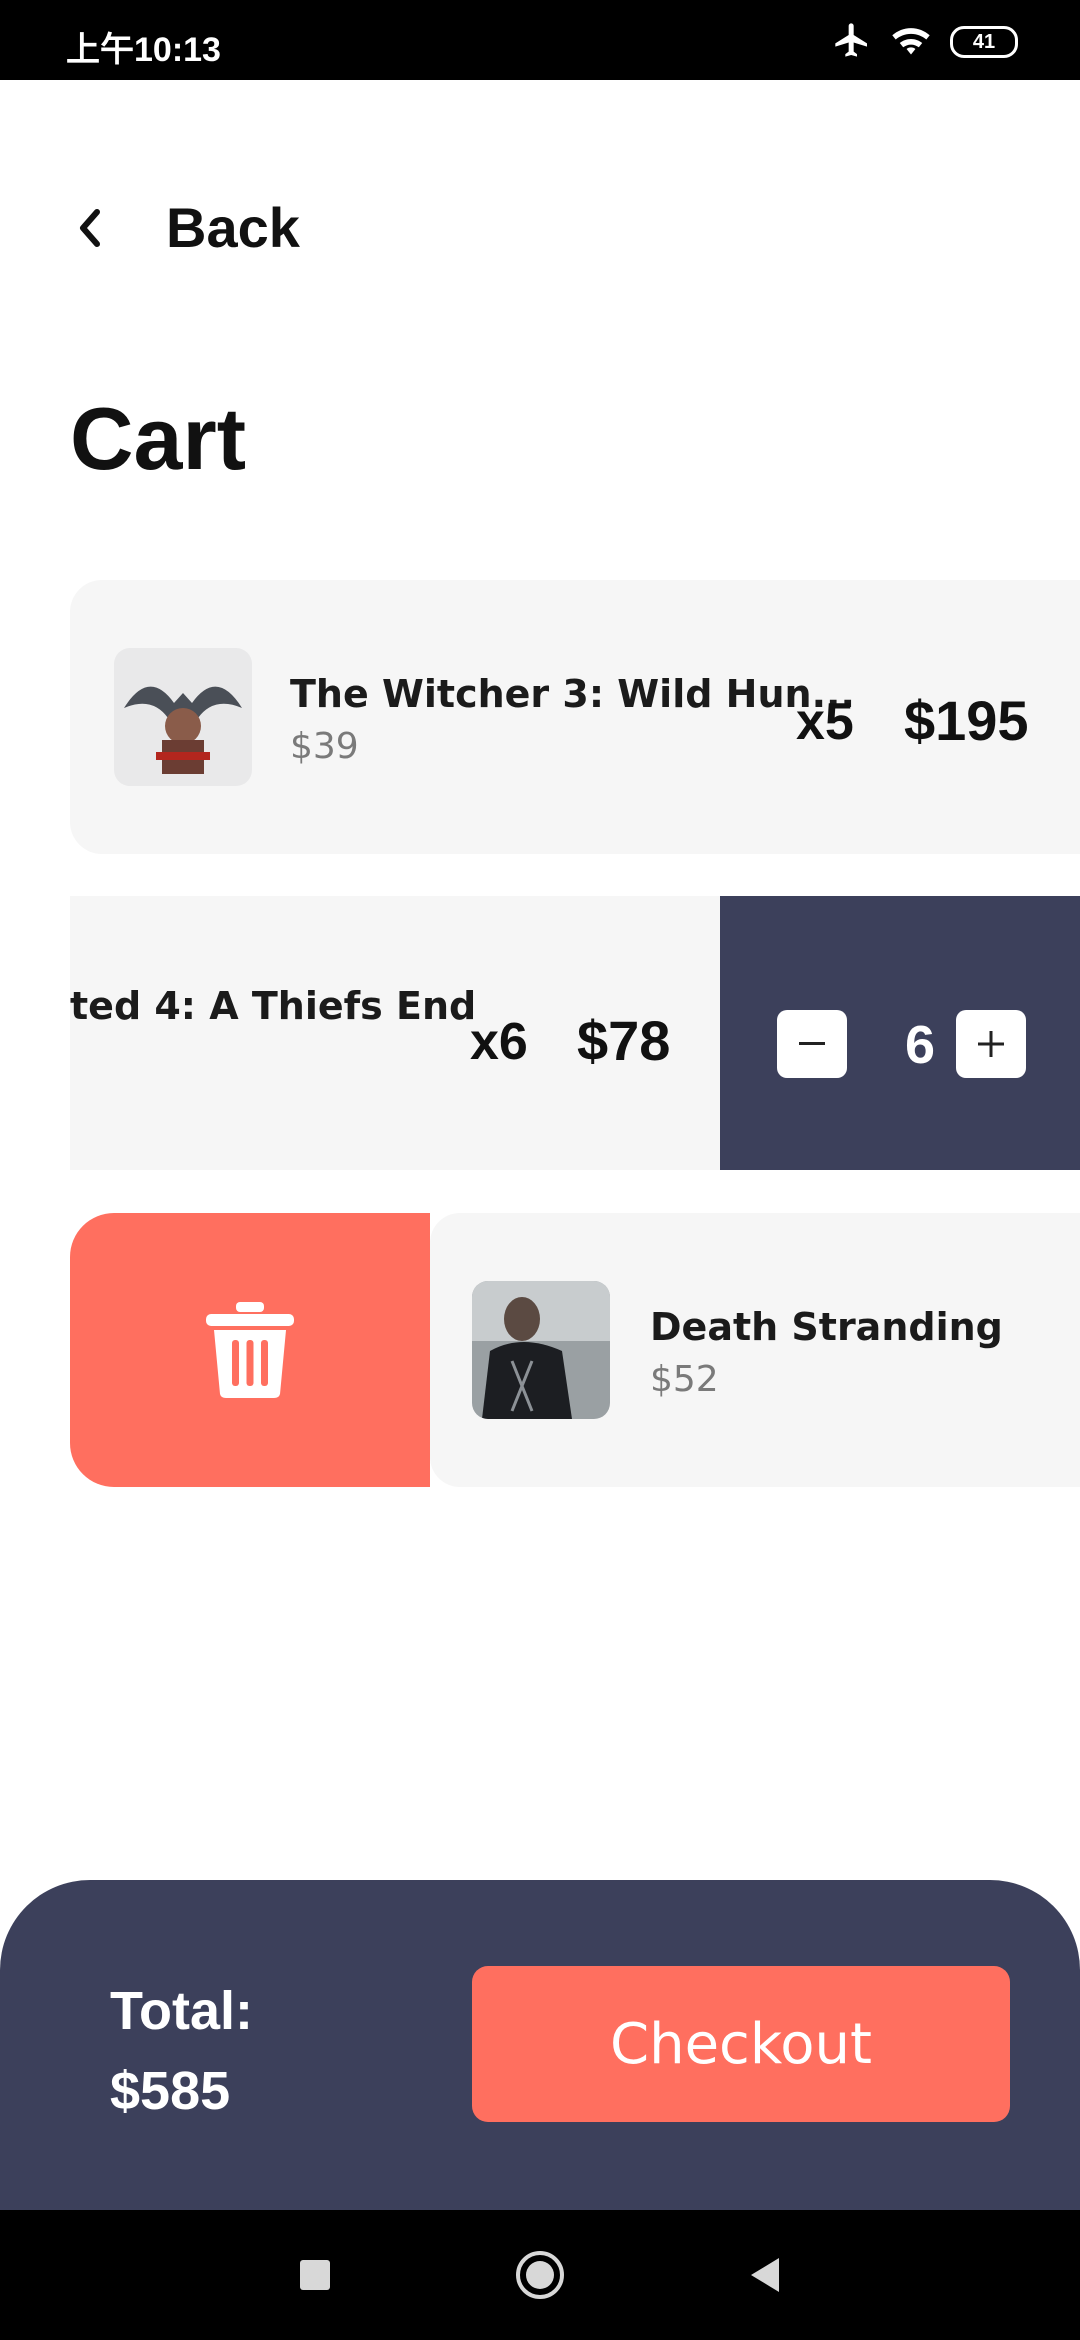 The width and height of the screenshot is (1080, 2340). What do you see at coordinates (741, 2044) in the screenshot?
I see `checkout-button: Checkout` at bounding box center [741, 2044].